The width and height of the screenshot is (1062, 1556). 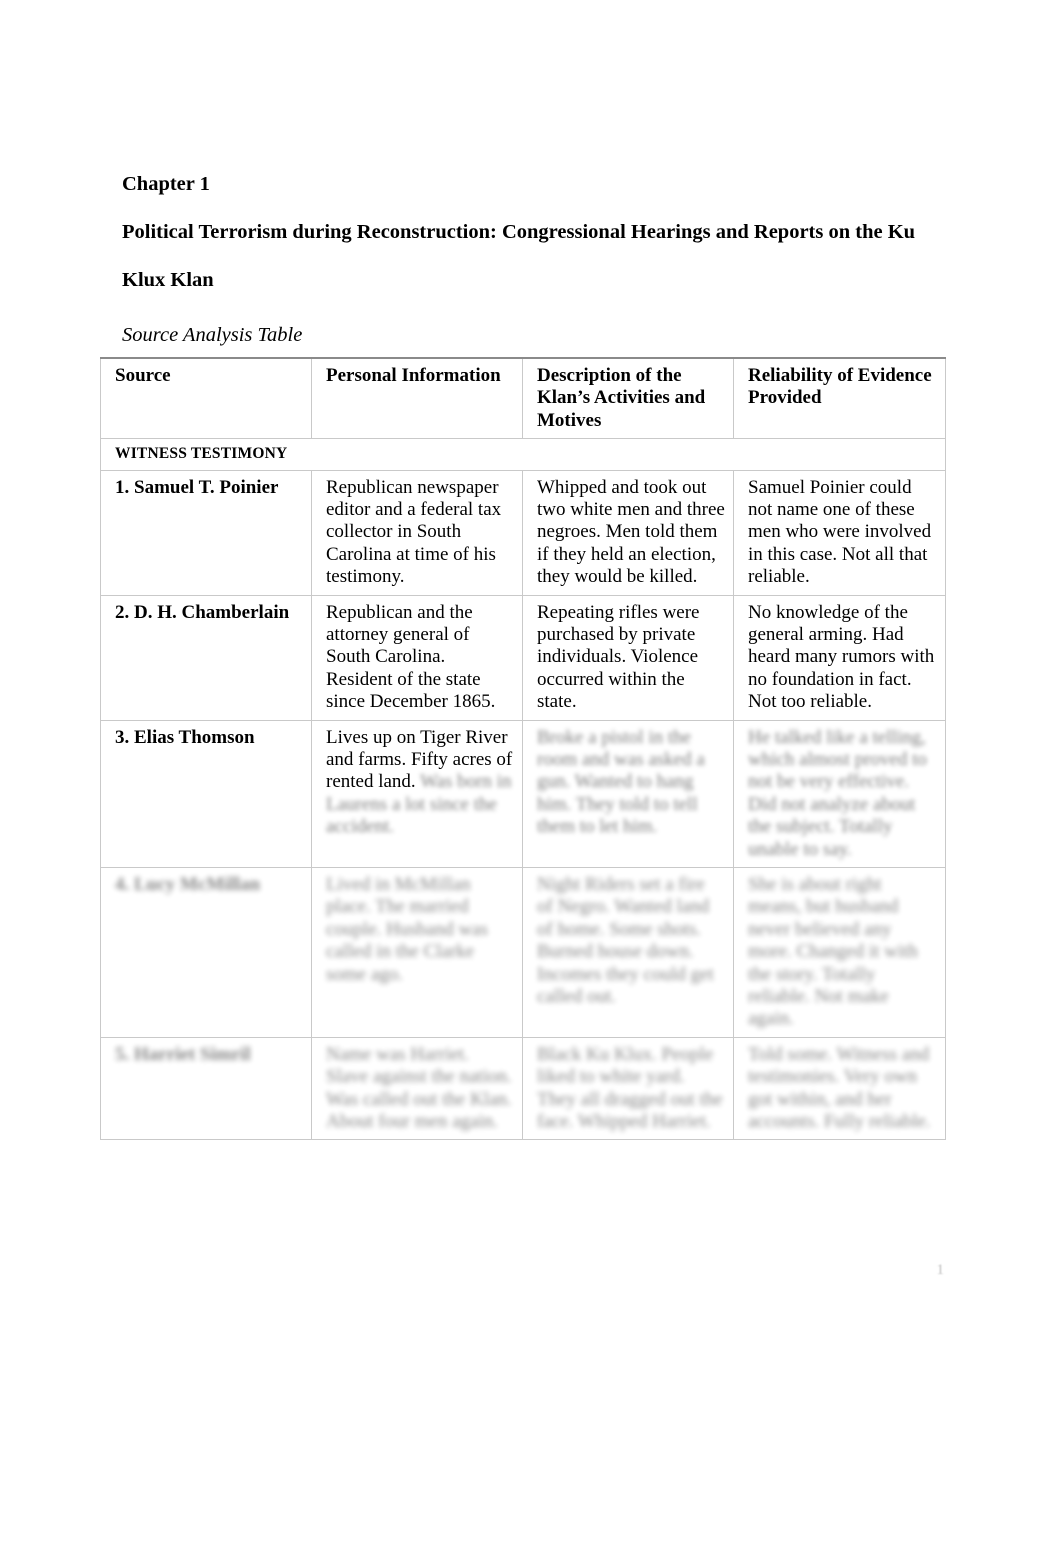 I want to click on cell-source: 5. Harriet Simril, so click(x=206, y=1088).